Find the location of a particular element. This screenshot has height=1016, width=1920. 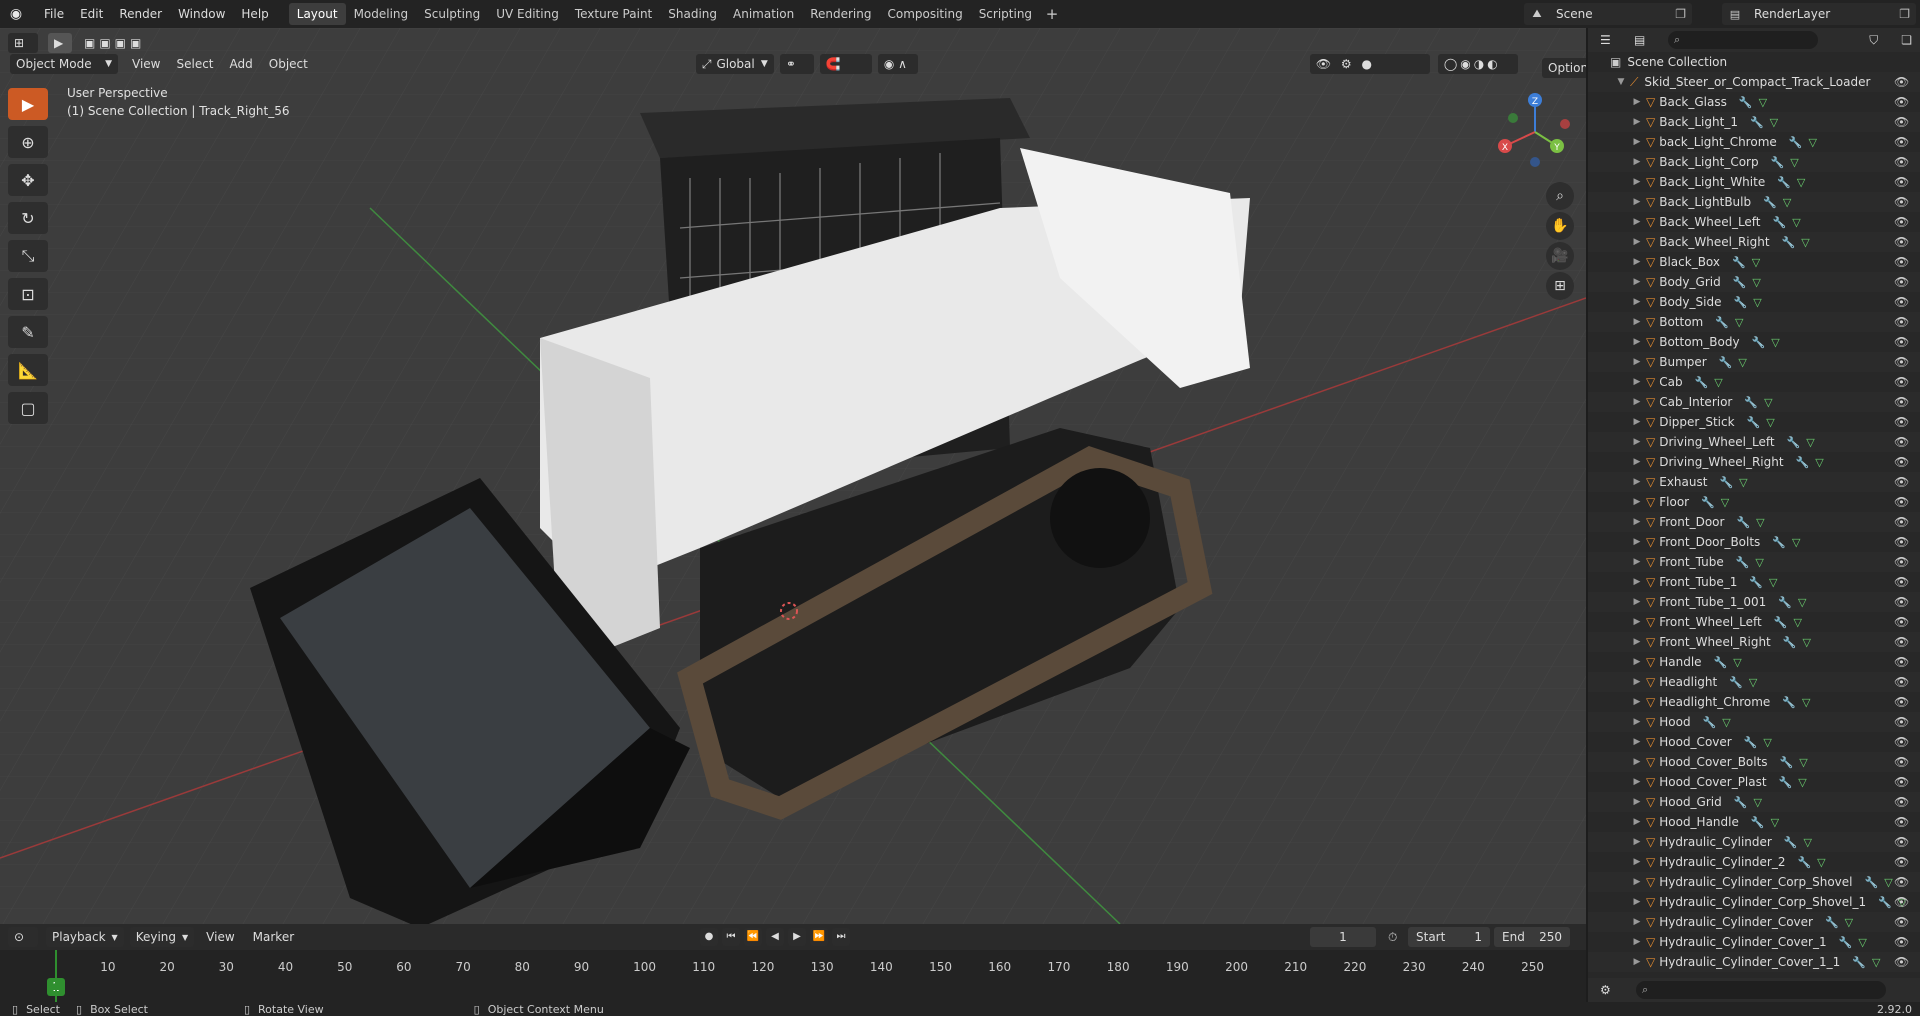

outliner-item: ▶ ▽ Bumper 🔧 ▽ 👁 is located at coordinates (1754, 362).